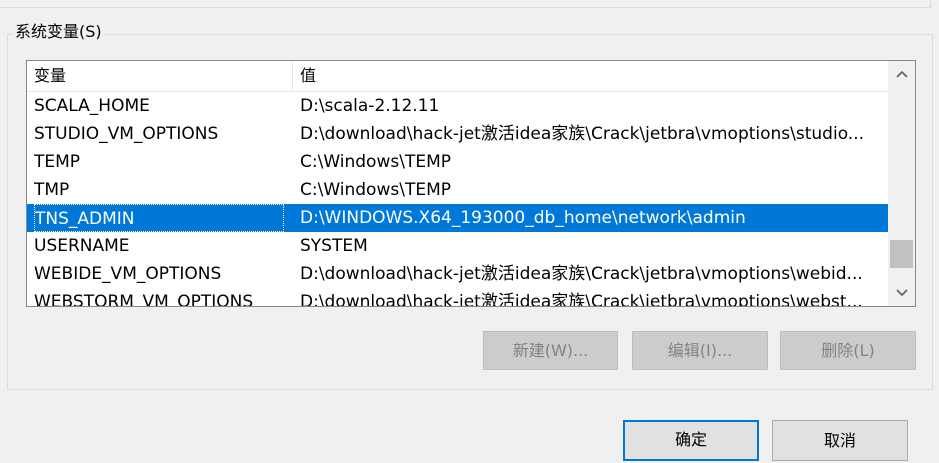  I want to click on chevron-up-icon, so click(901, 74).